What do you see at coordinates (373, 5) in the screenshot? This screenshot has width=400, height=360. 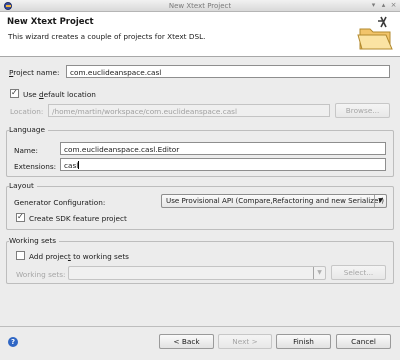 I see `minimize-icon: ▾` at bounding box center [373, 5].